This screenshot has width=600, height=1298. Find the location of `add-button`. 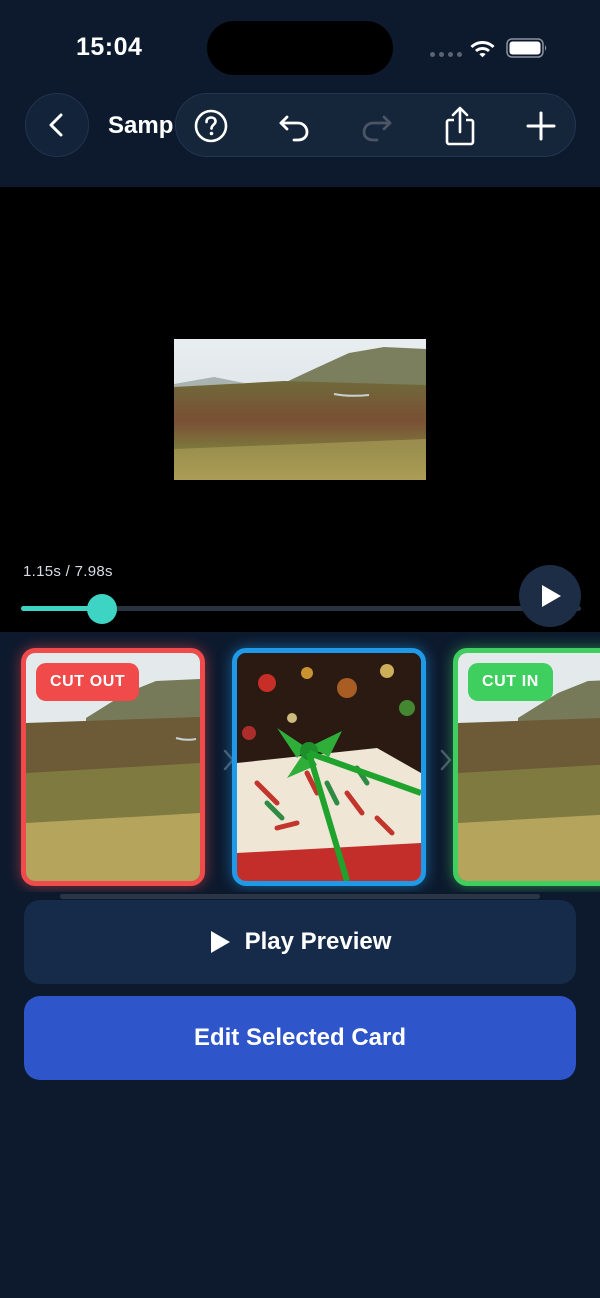

add-button is located at coordinates (541, 126).